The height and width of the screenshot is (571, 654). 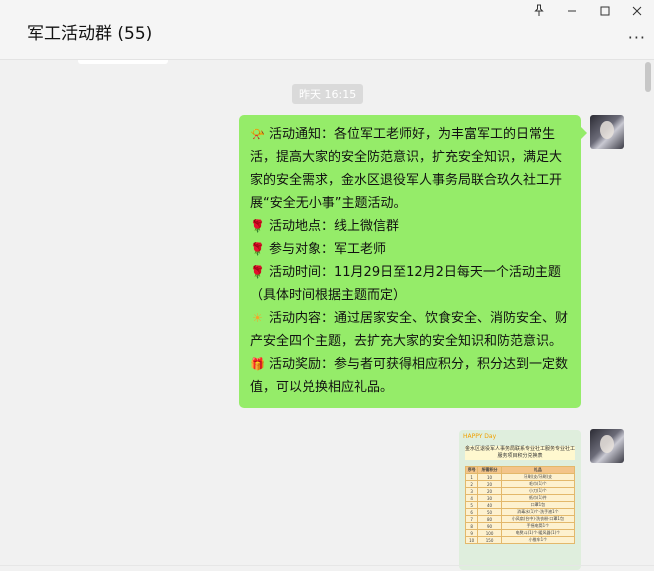 I want to click on table-cell: 纸巾(1)件, so click(x=538, y=498).